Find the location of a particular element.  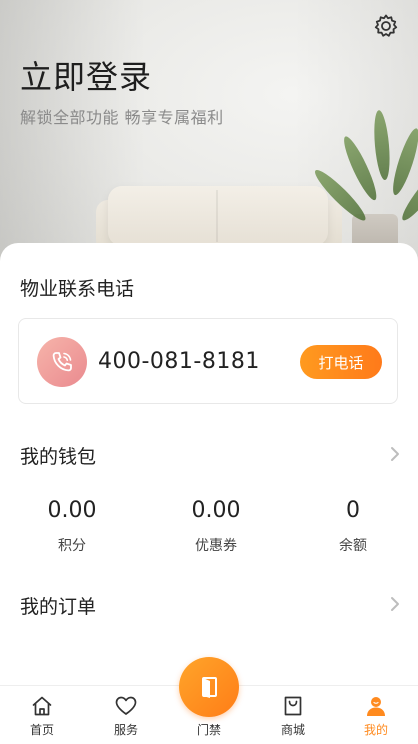

wallet-row: 我的钱包 is located at coordinates (209, 454).